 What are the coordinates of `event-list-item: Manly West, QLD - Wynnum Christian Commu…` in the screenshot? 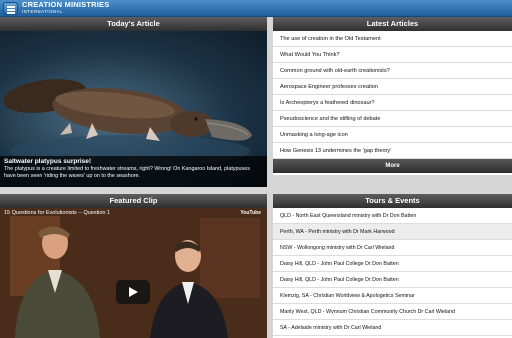 It's located at (392, 312).